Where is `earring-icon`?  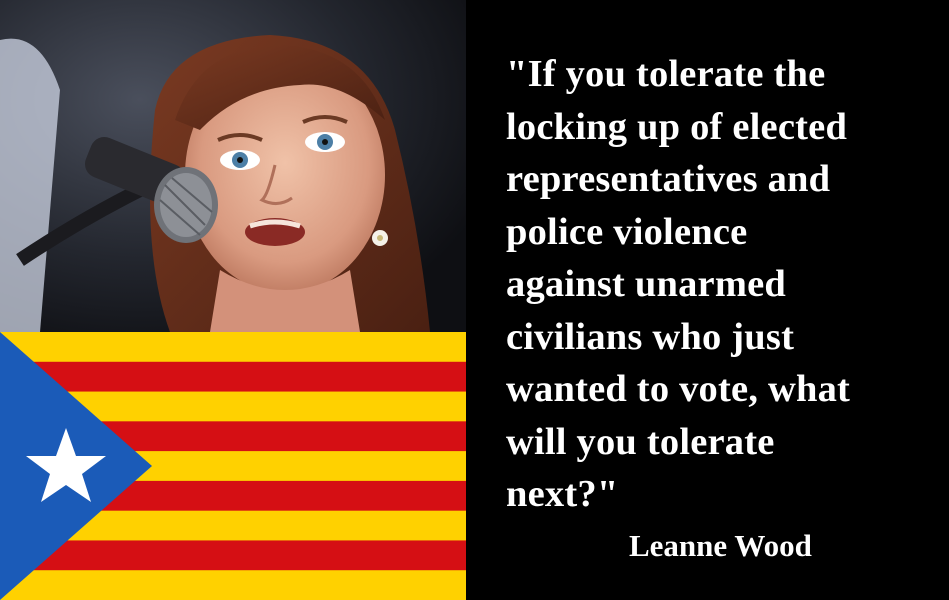 earring-icon is located at coordinates (380, 238).